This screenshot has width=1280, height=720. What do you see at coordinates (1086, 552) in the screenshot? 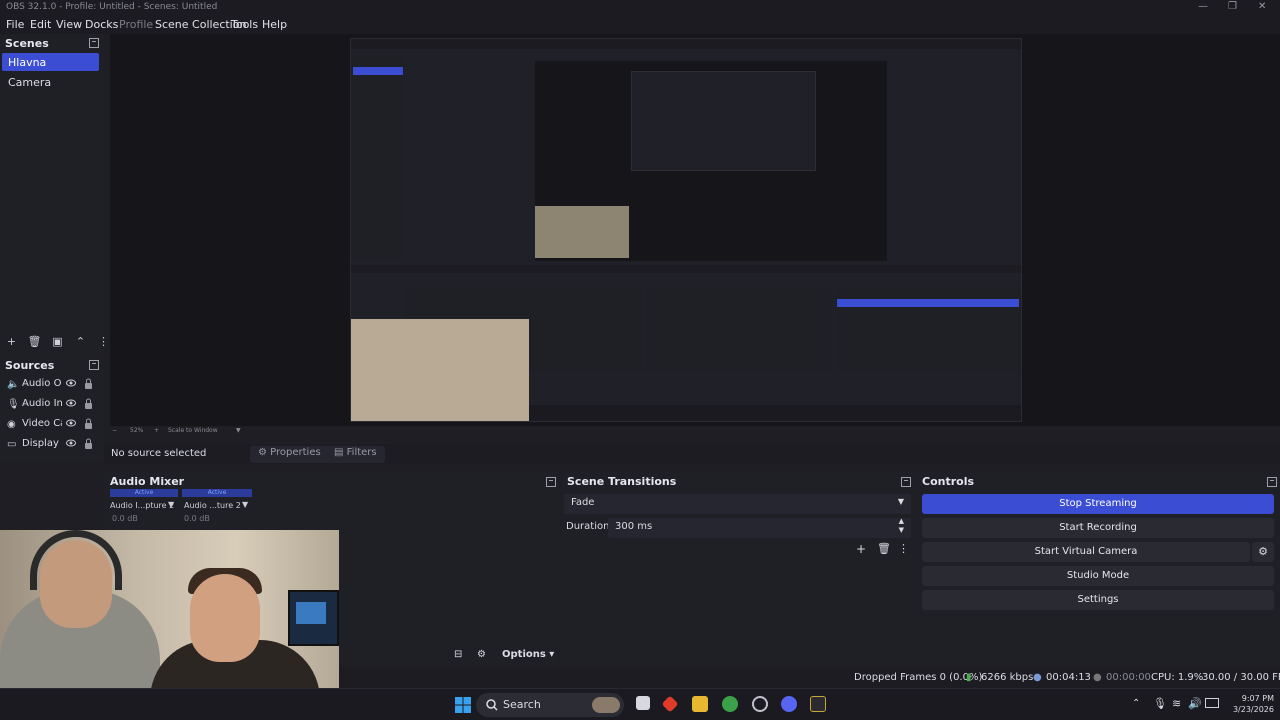
I see `start-virtual-camera-button: Start Virtual Camera` at bounding box center [1086, 552].